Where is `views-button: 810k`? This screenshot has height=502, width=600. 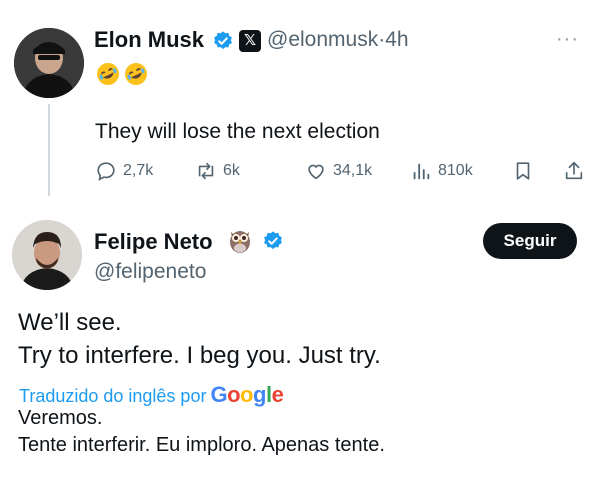
views-button: 810k is located at coordinates (441, 171).